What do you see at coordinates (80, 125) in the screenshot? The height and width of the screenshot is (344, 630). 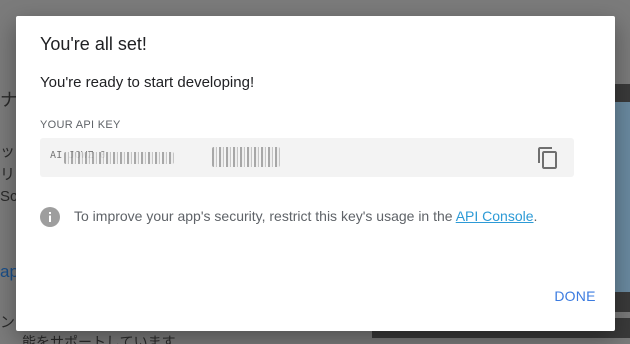 I see `api-key-label: YOUR API KEY` at bounding box center [80, 125].